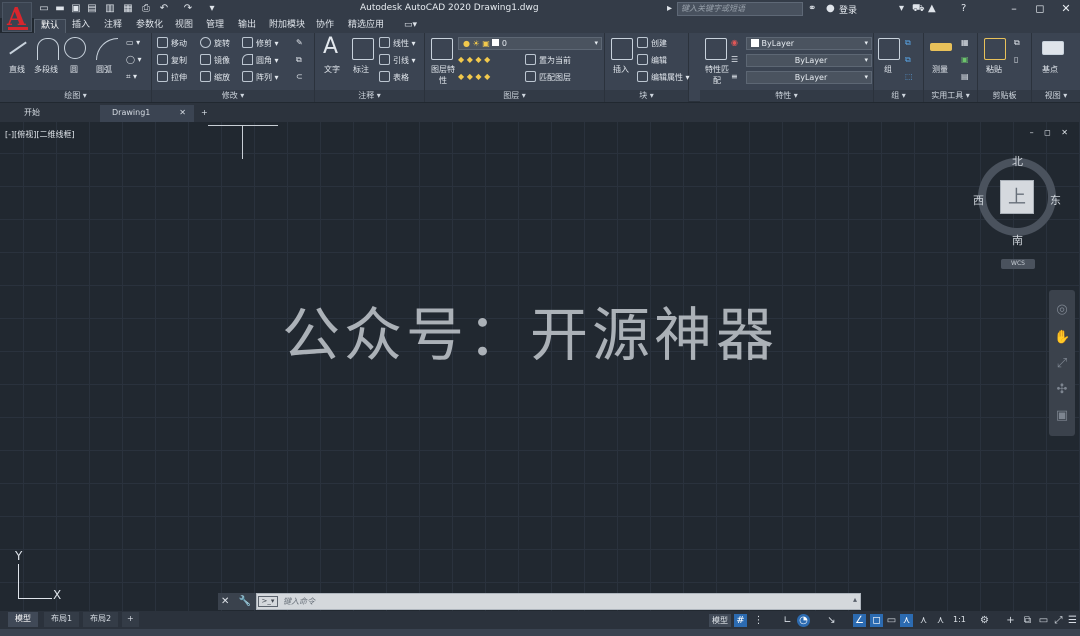 The height and width of the screenshot is (636, 1080). I want to click on tab-annotate: 注释, so click(113, 26).